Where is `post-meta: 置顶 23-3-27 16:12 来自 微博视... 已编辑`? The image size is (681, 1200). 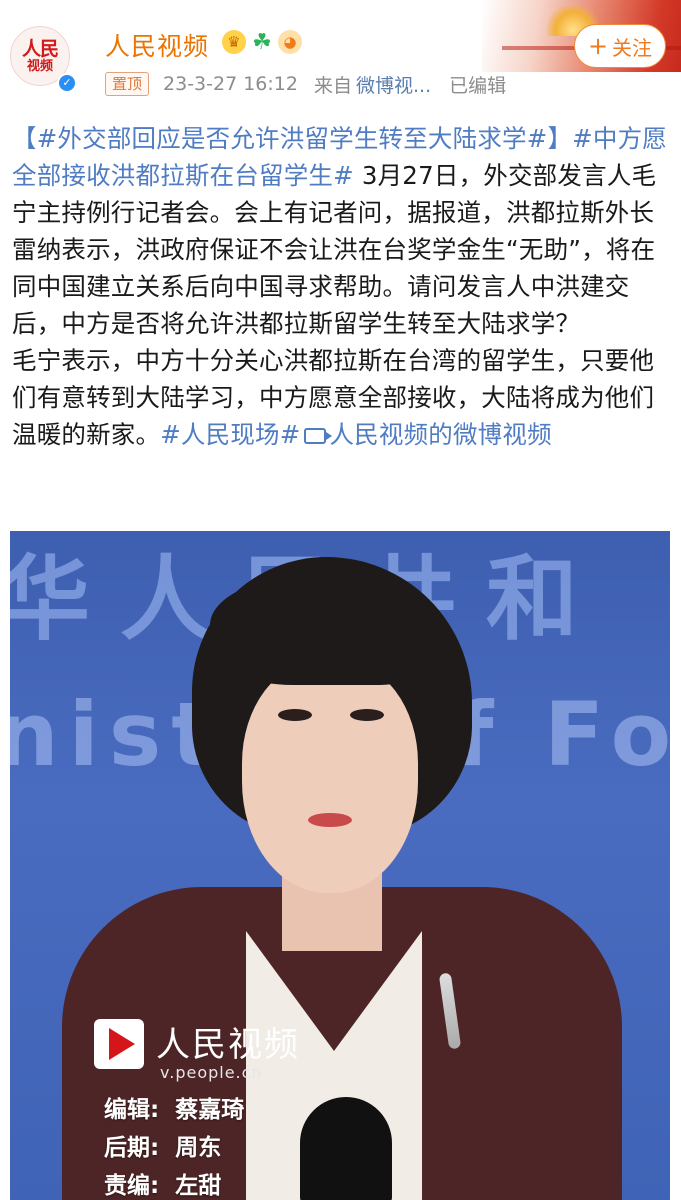 post-meta: 置顶 23-3-27 16:12 来自 微博视... 已编辑 is located at coordinates (305, 84).